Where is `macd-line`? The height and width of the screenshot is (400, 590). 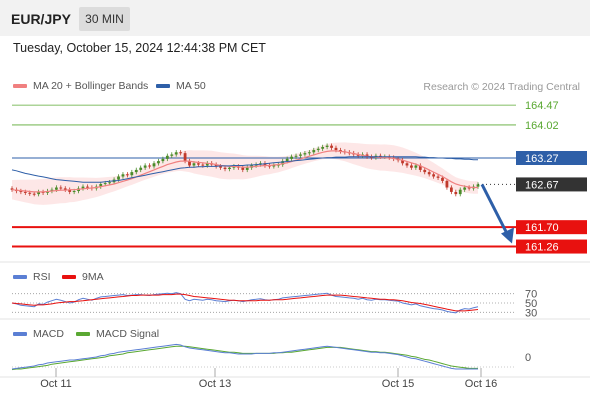 macd-line is located at coordinates (244, 356).